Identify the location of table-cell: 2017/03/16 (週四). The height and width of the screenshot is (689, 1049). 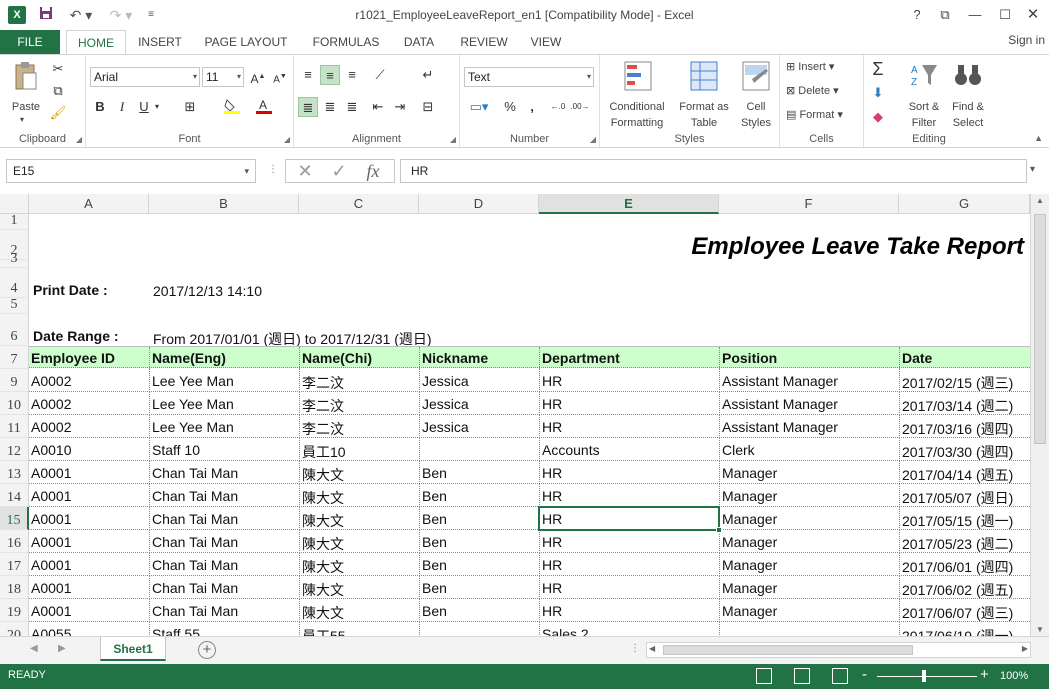
(964, 426).